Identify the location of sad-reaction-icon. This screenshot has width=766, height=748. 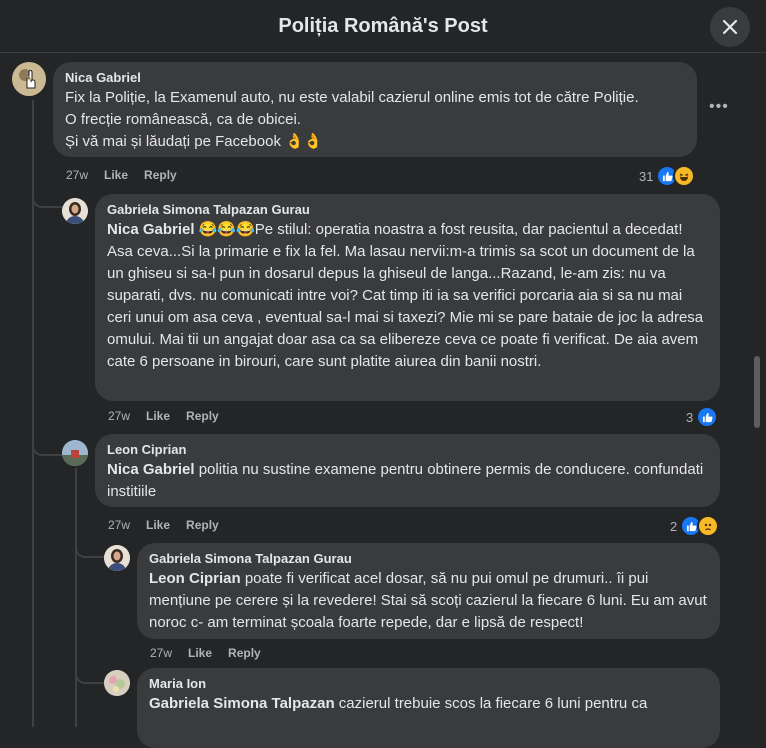
(708, 526).